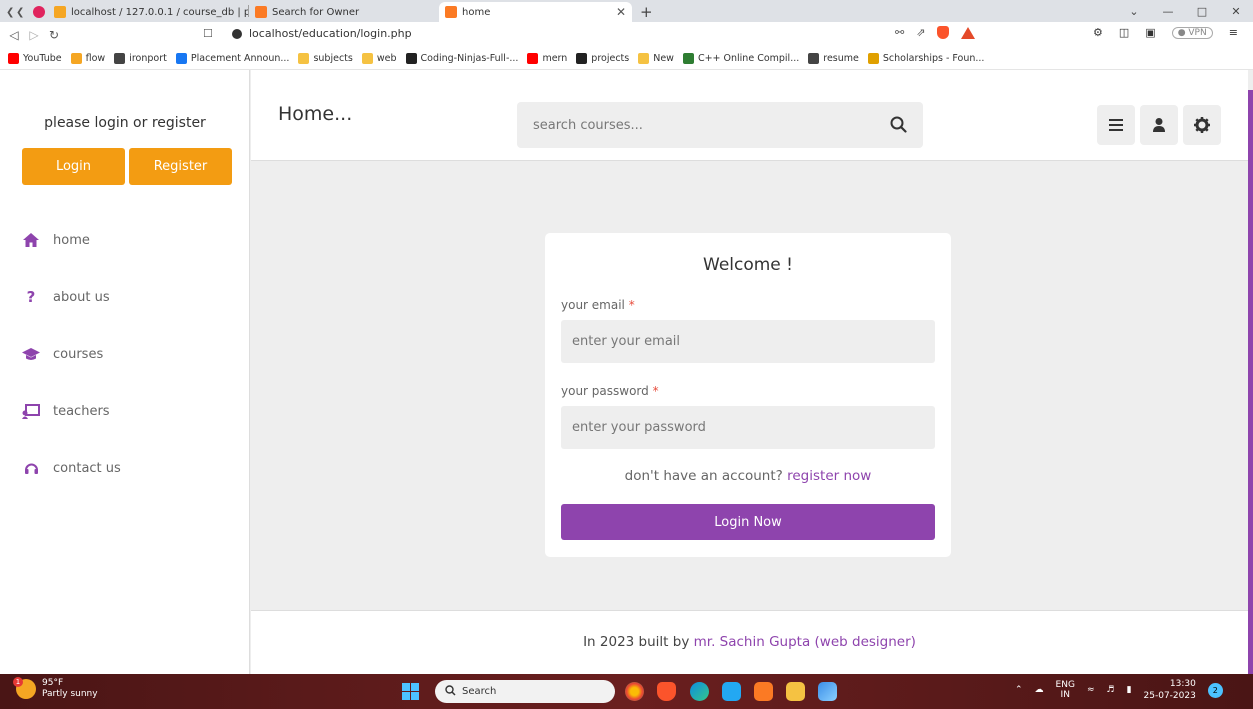  Describe the element at coordinates (330, 33) in the screenshot. I see `url-text: localhost/education/login.php` at that location.